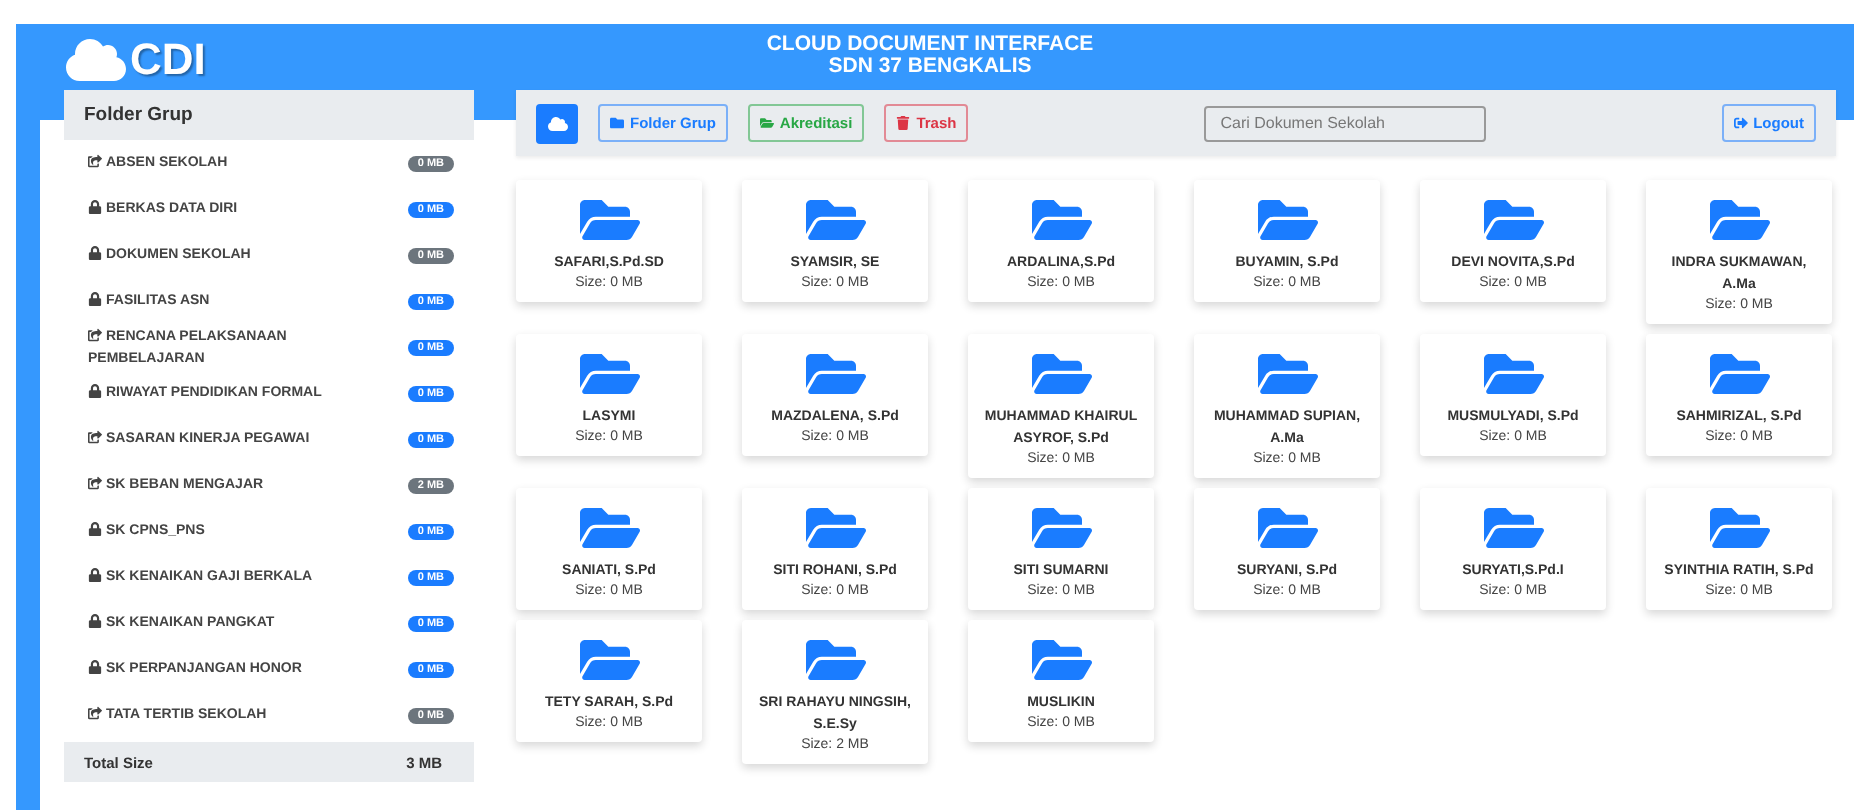 This screenshot has width=1854, height=810. What do you see at coordinates (930, 45) in the screenshot?
I see `page-title: CLOUD DOCUMENT INTERFACE` at bounding box center [930, 45].